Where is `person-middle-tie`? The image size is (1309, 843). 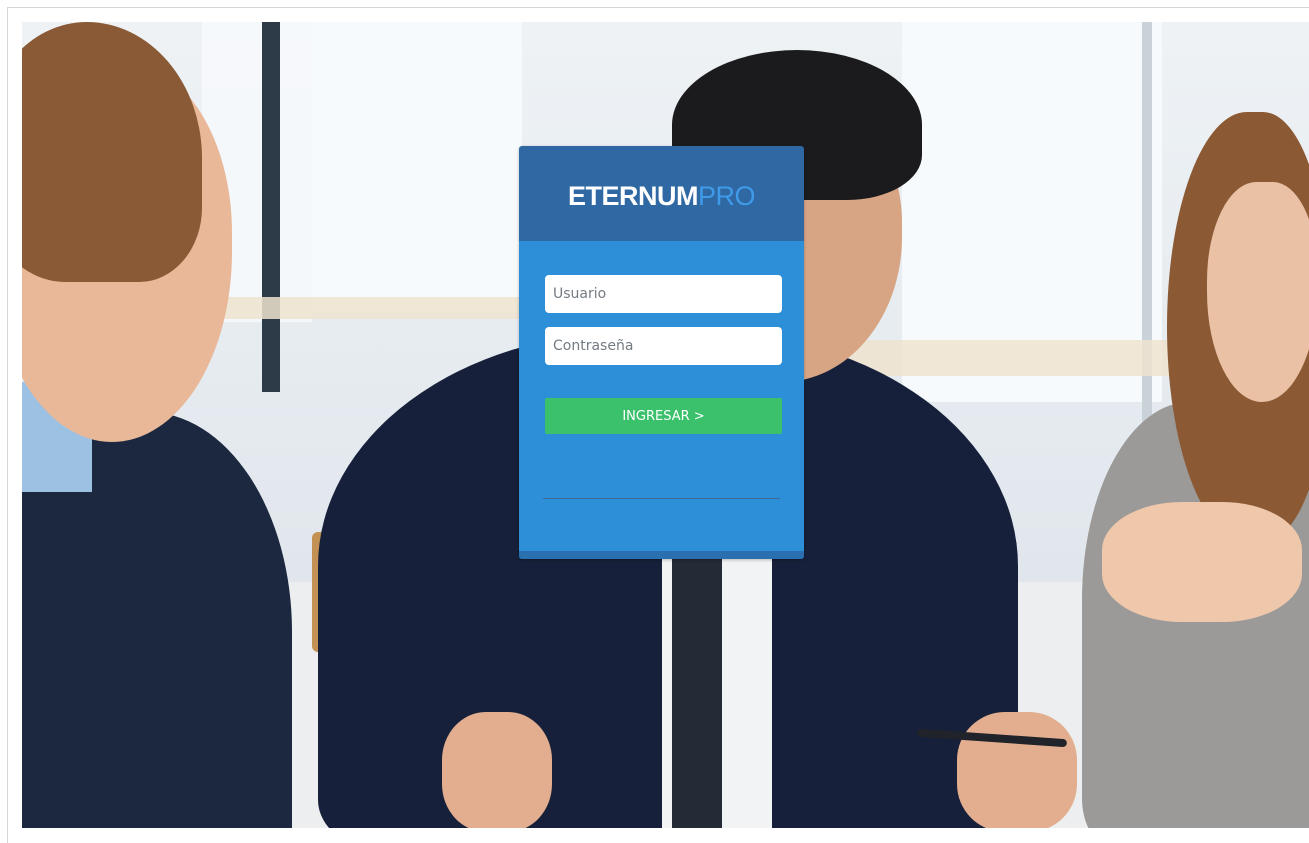 person-middle-tie is located at coordinates (697, 692).